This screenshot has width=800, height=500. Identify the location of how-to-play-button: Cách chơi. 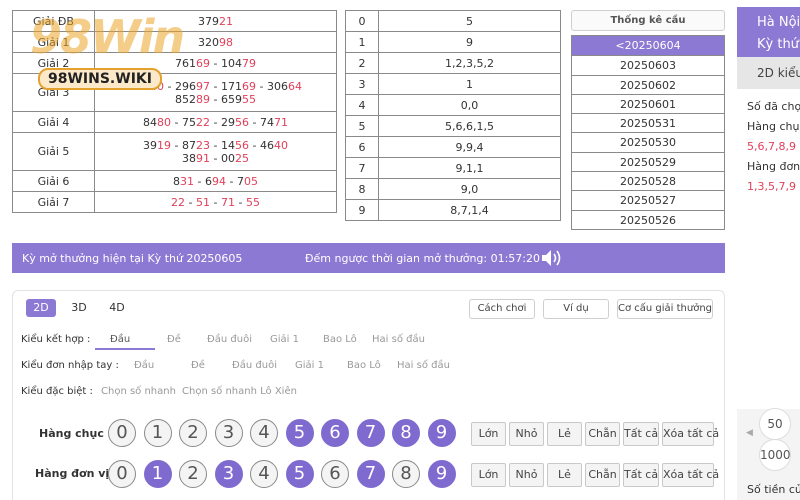
(502, 309).